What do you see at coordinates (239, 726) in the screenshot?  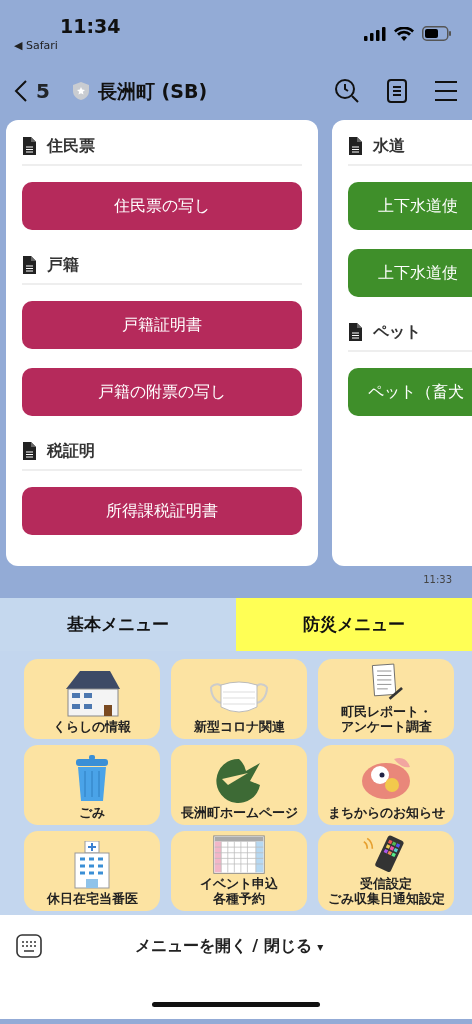 I see `tile-label-line: 新型コロナ関連` at bounding box center [239, 726].